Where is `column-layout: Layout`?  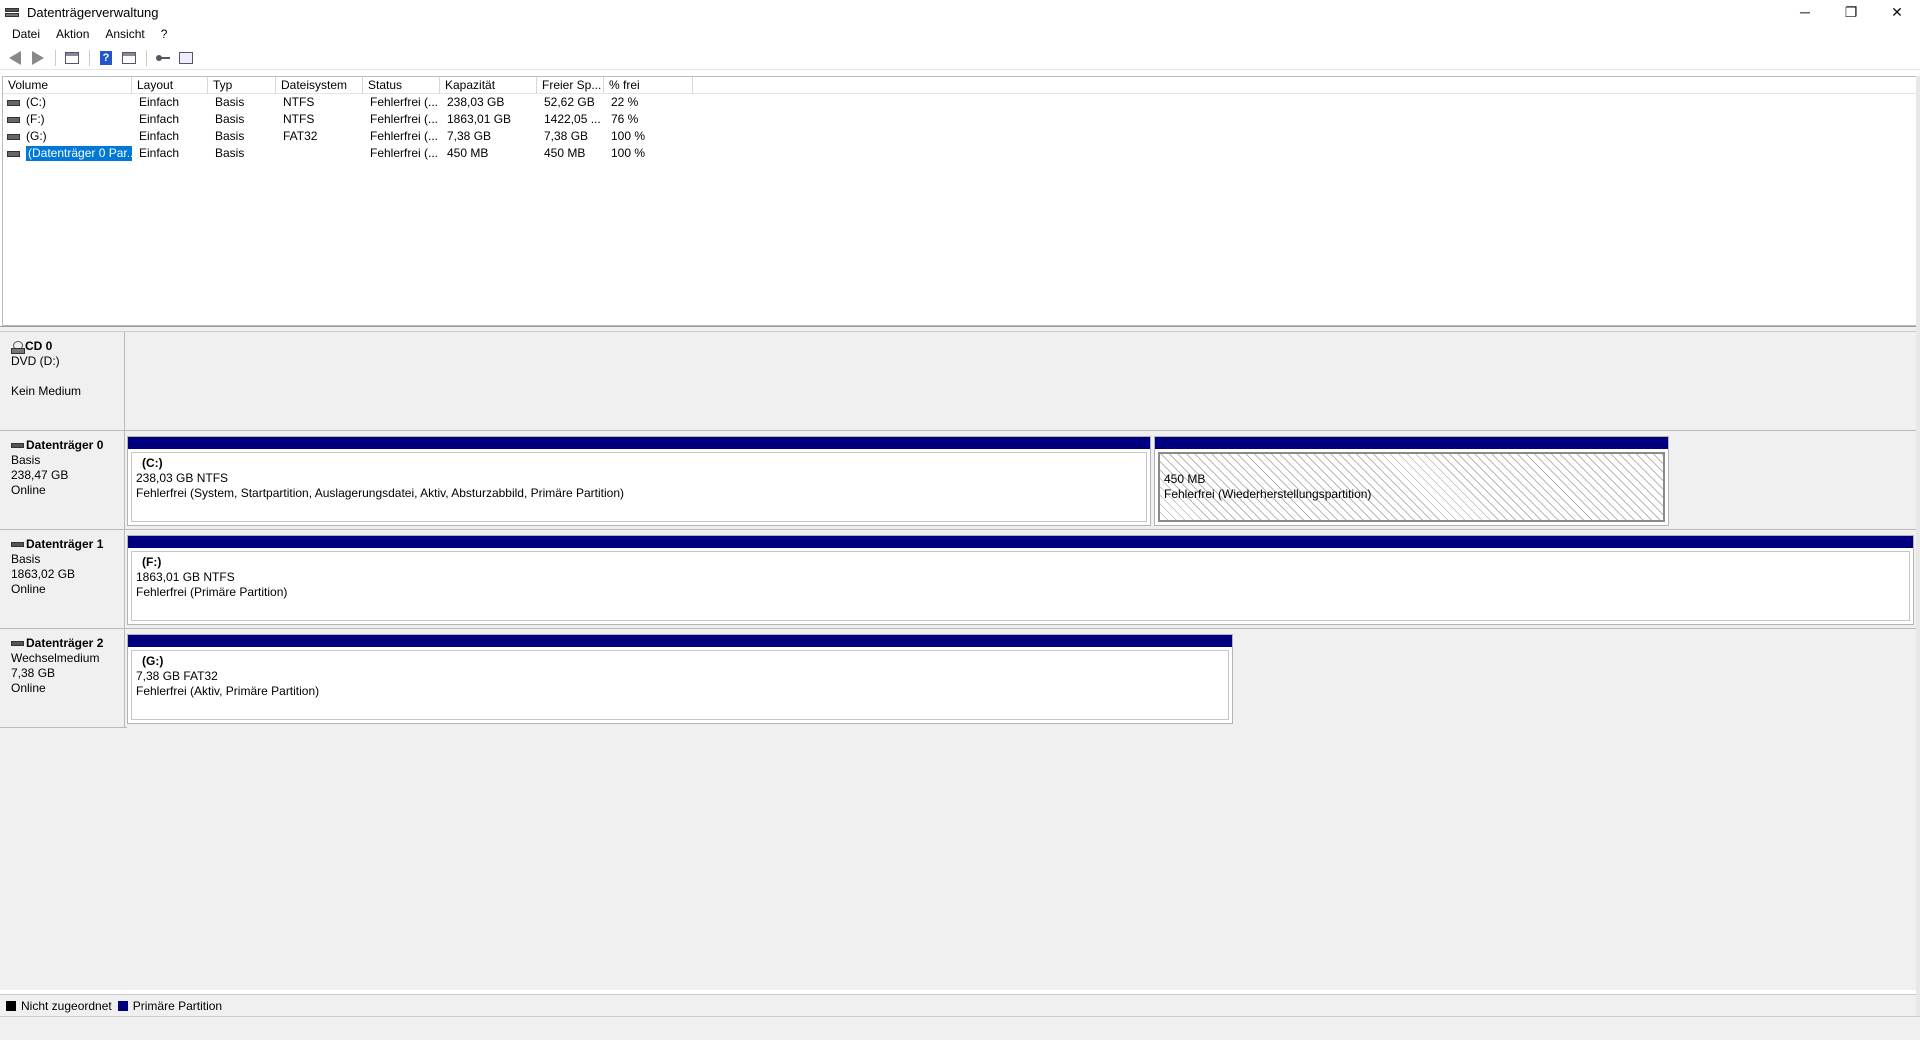 column-layout: Layout is located at coordinates (170, 85).